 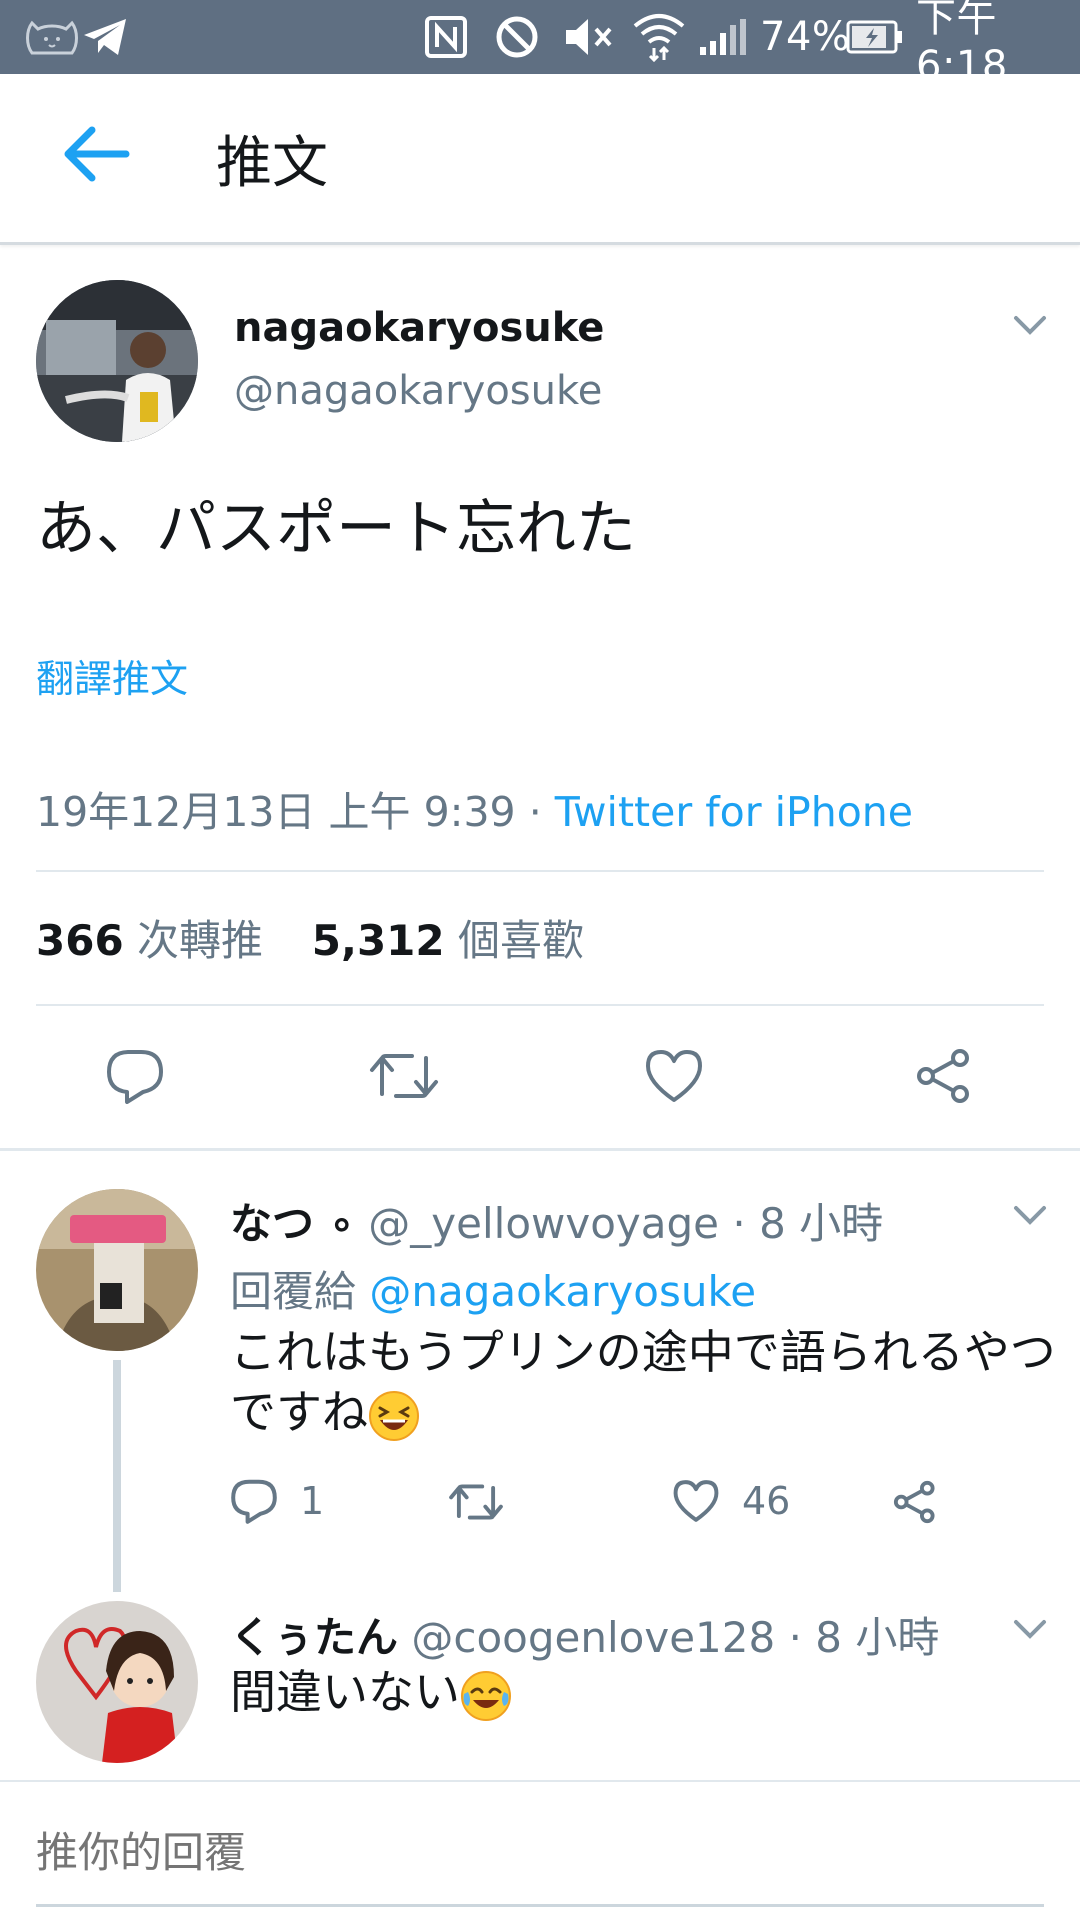 I want to click on like-label: 個喜歡, so click(x=521, y=940).